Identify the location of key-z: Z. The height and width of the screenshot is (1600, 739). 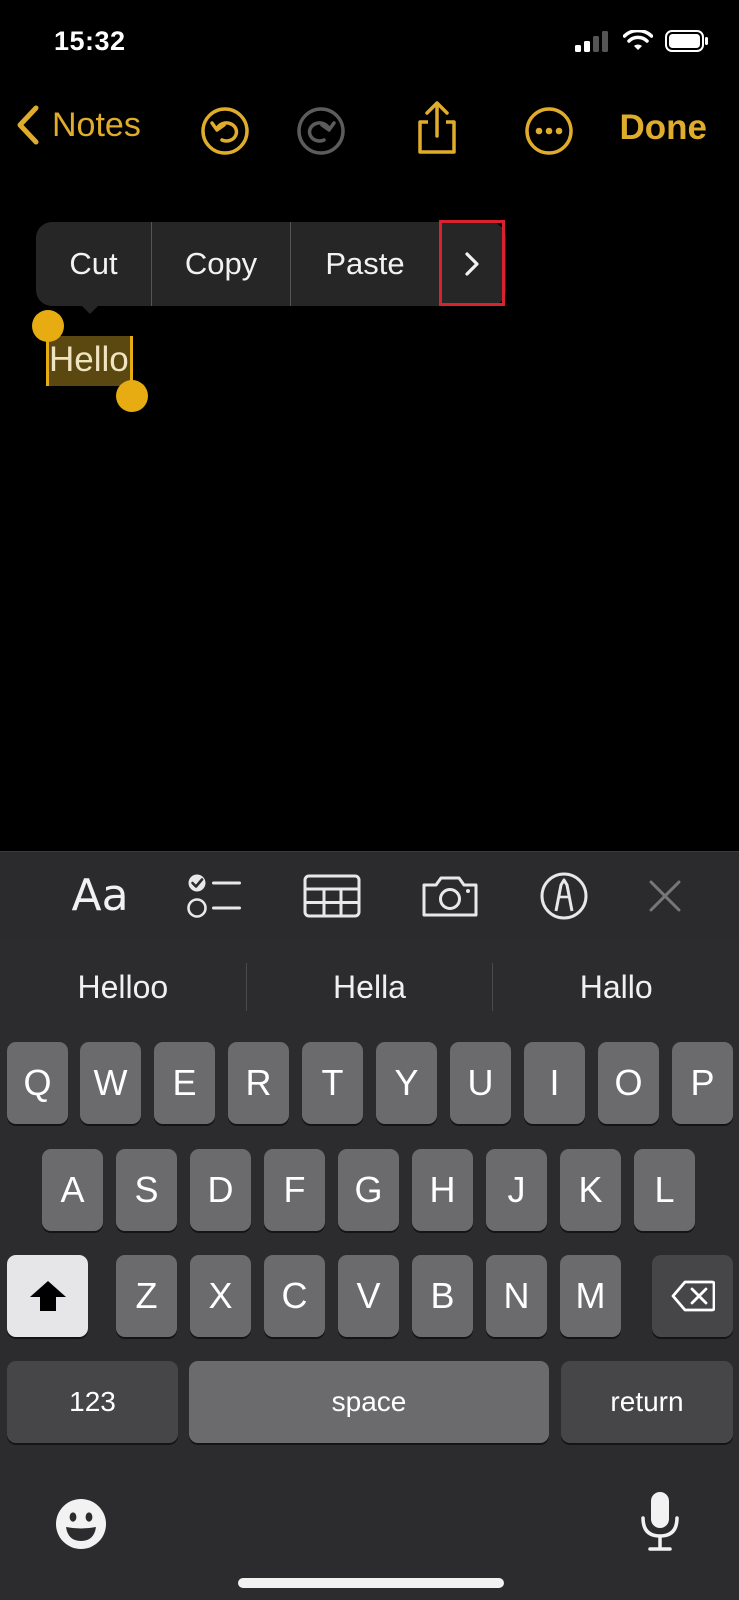
(146, 1296).